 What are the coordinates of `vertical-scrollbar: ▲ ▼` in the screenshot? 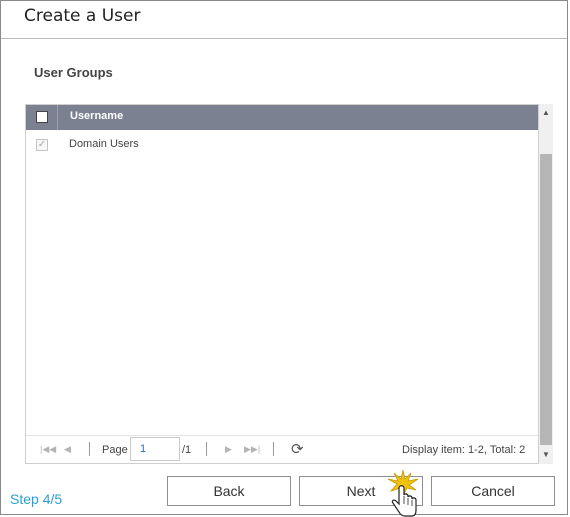 It's located at (546, 284).